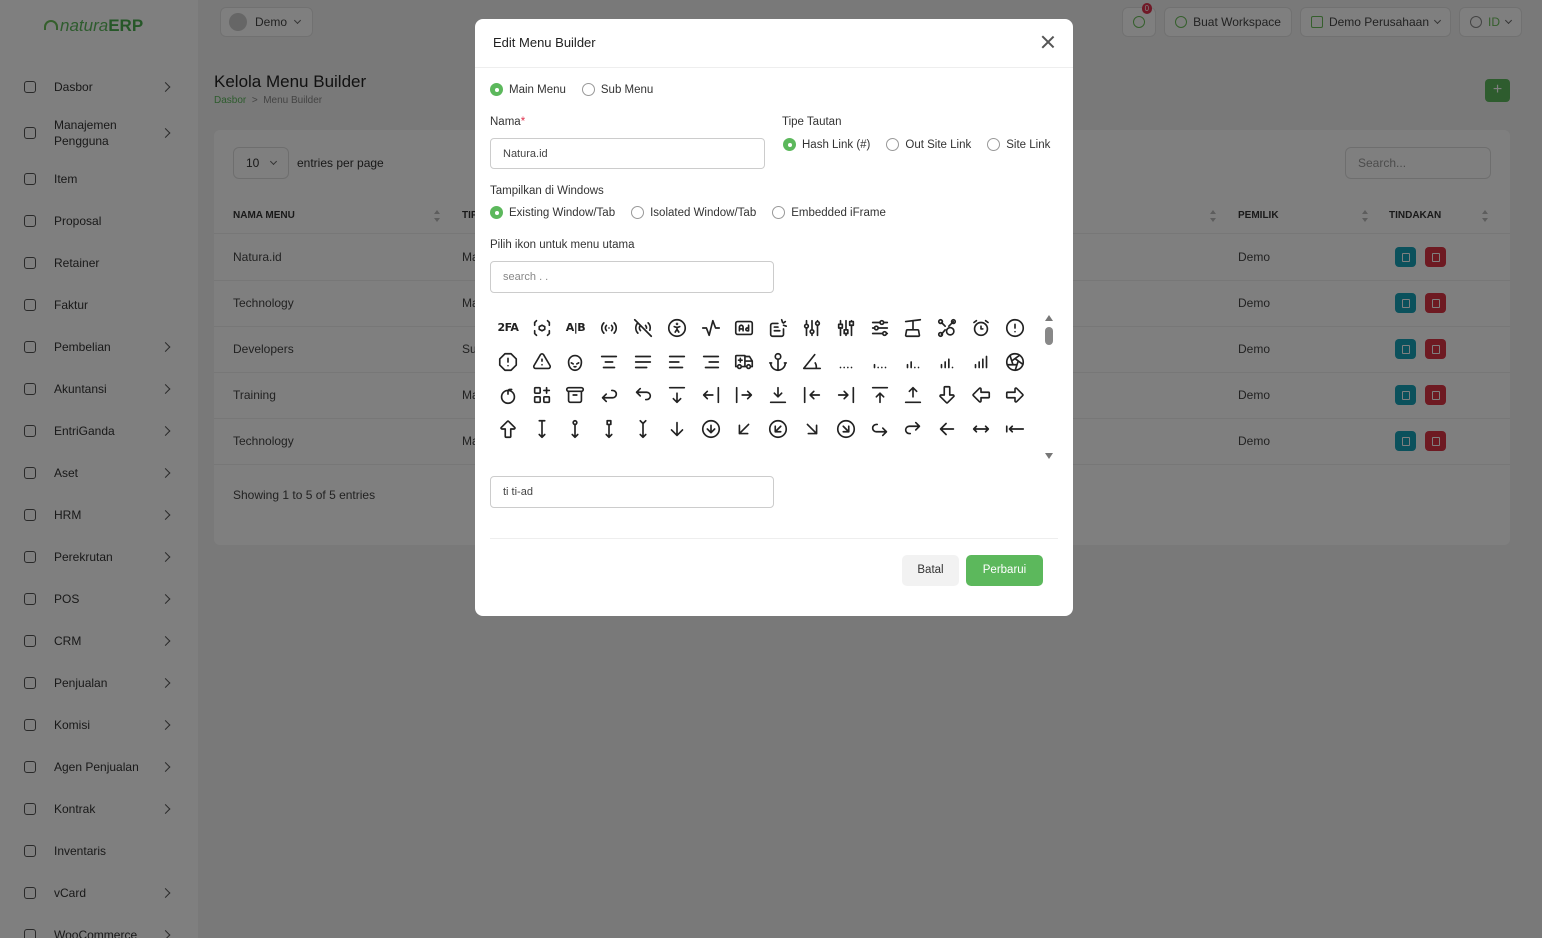 The image size is (1542, 938). What do you see at coordinates (914, 362) in the screenshot?
I see `antenna-bars-3-icon` at bounding box center [914, 362].